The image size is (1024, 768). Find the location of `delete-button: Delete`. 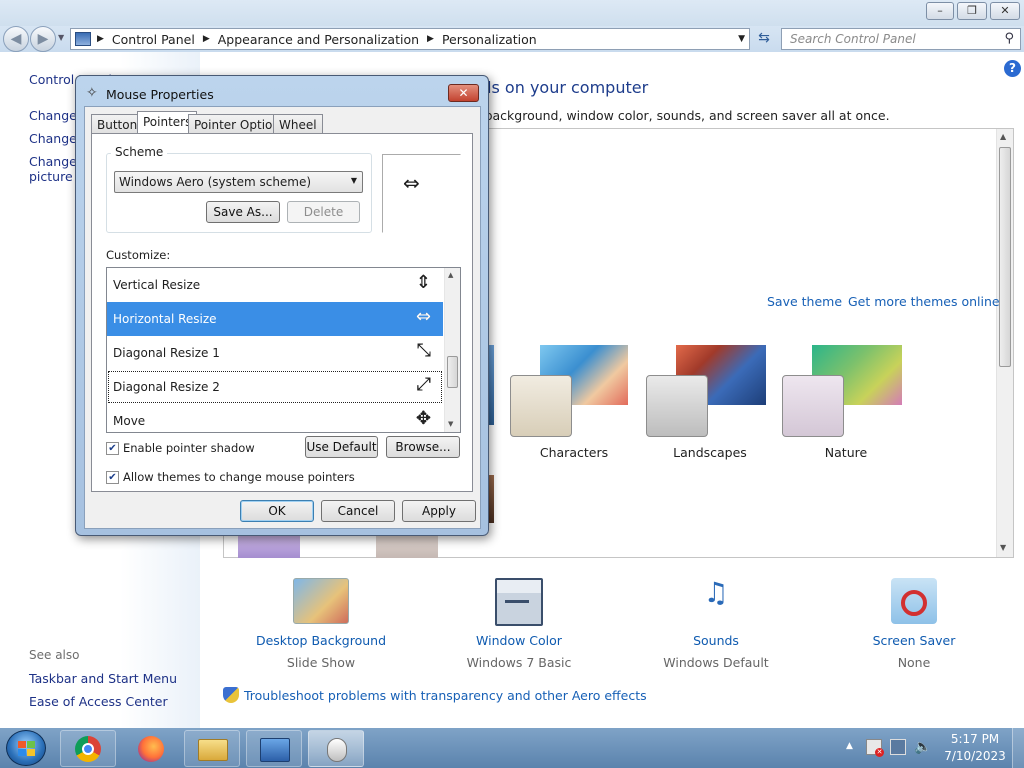

delete-button: Delete is located at coordinates (323, 212).